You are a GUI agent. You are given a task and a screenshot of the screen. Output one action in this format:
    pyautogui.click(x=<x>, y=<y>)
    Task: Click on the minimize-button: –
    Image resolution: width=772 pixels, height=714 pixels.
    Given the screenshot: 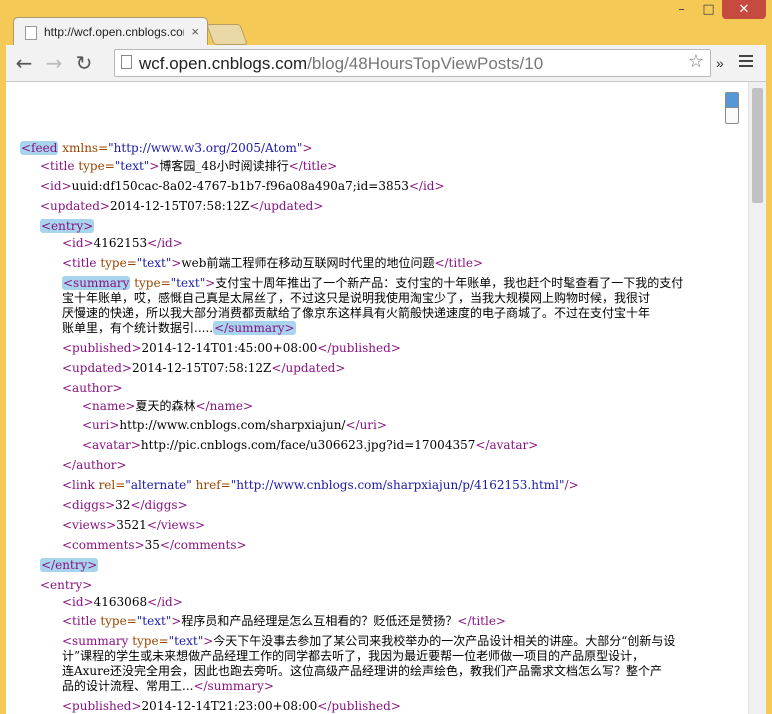 What is the action you would take?
    pyautogui.click(x=681, y=9)
    